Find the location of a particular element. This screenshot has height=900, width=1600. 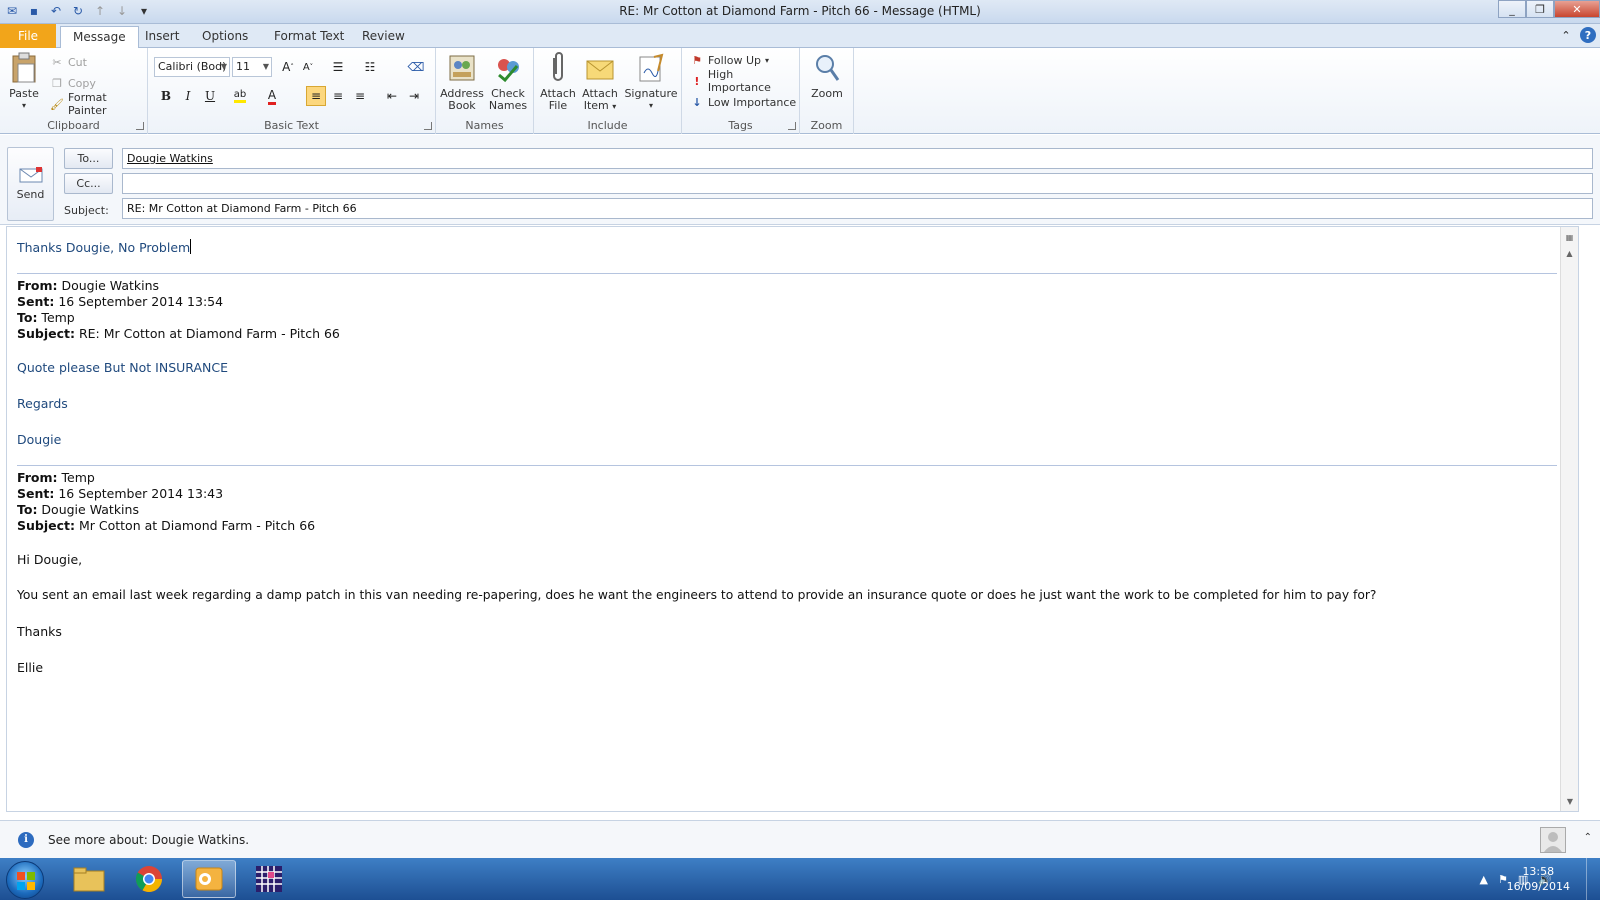

flag-icon: ⚑ is located at coordinates (697, 60).